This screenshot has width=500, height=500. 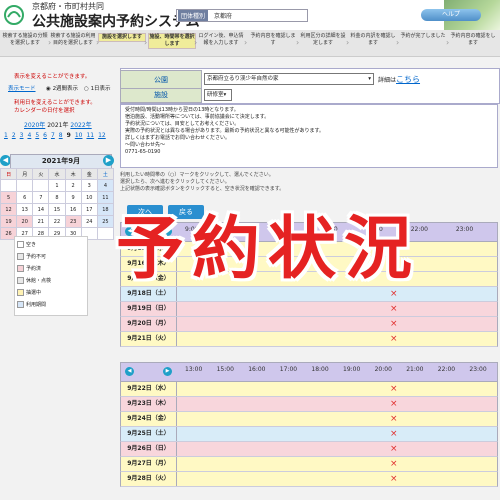 What do you see at coordinates (149, 419) in the screenshot?
I see `schedule-date: 9月24日（金）` at bounding box center [149, 419].